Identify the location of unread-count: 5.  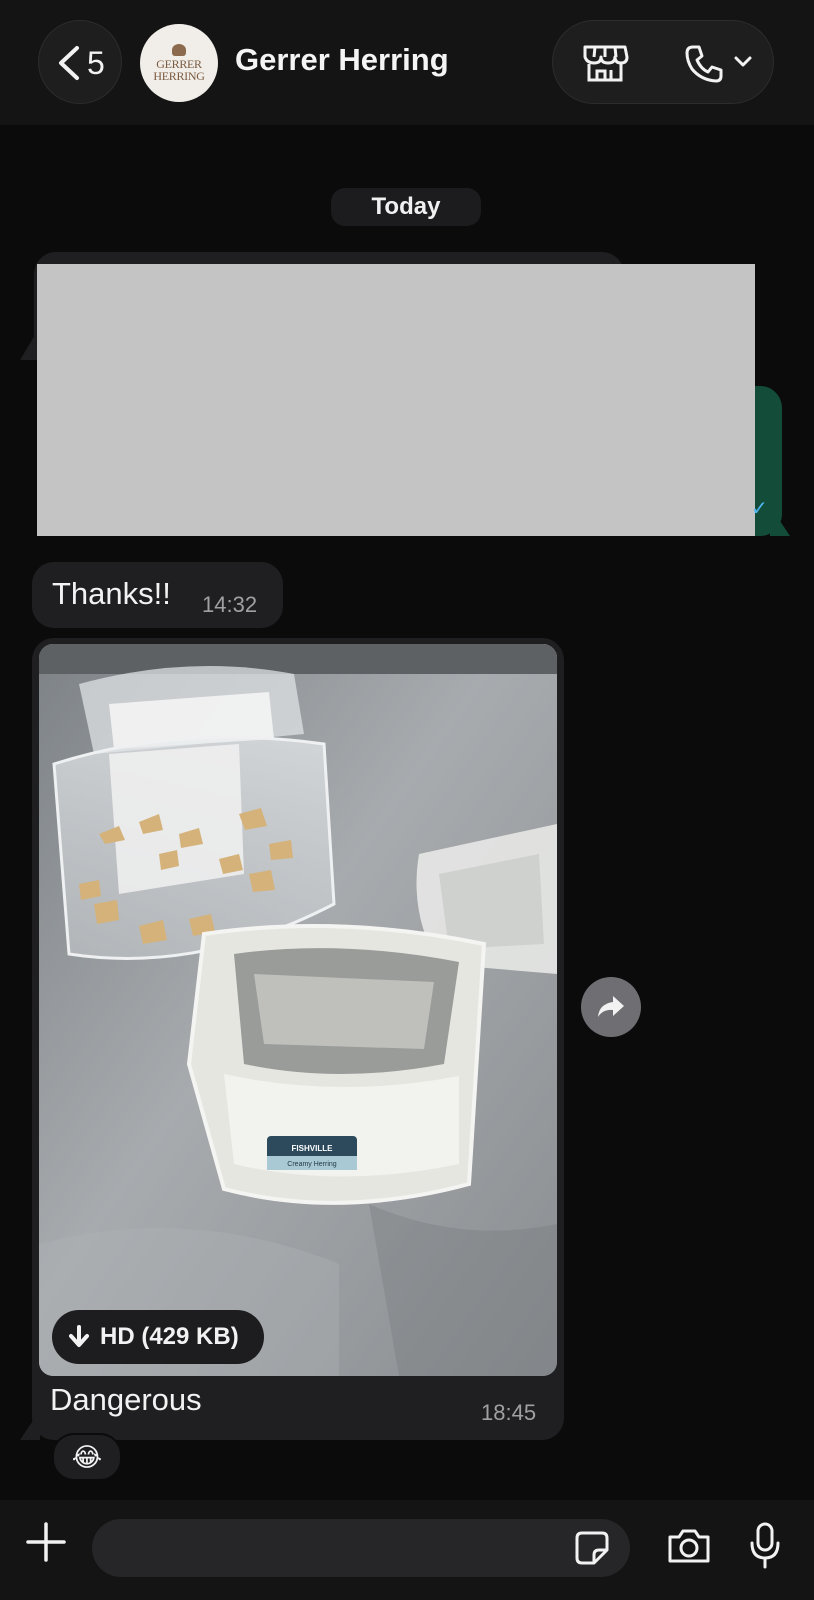
(96, 63).